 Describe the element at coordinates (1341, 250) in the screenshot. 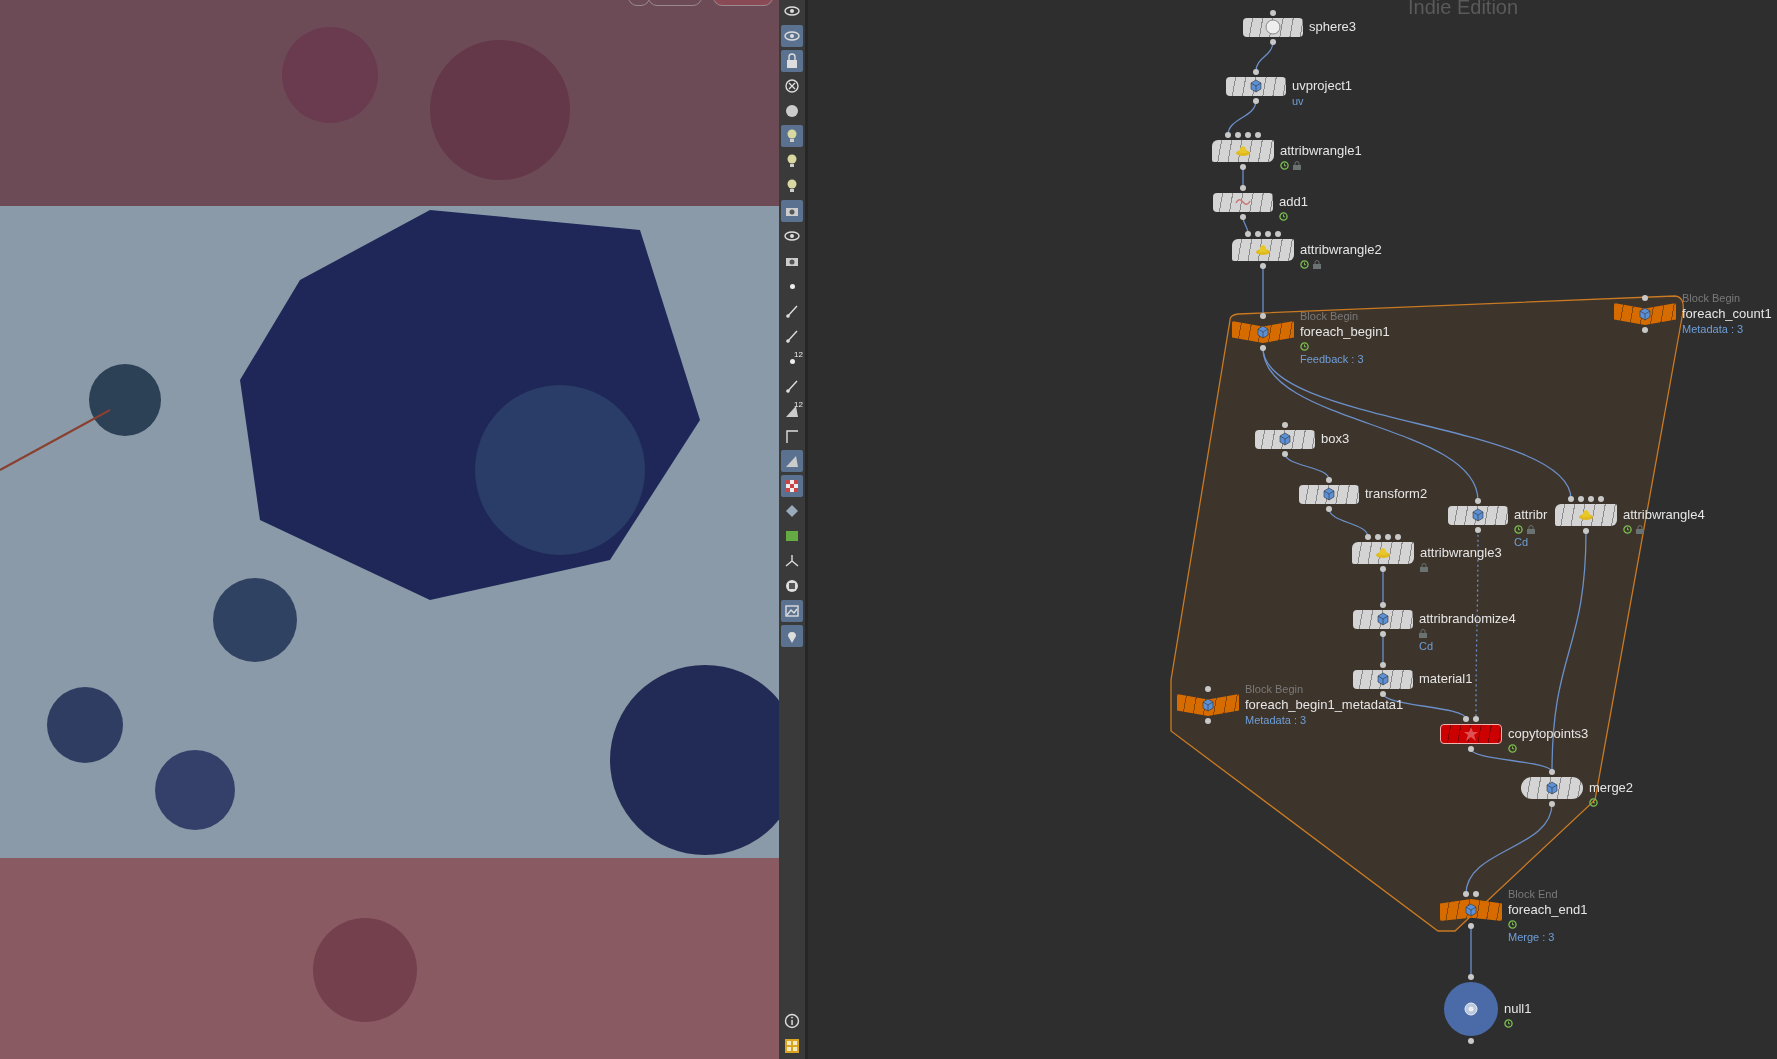

I see `node-label: attribwrangle2` at that location.